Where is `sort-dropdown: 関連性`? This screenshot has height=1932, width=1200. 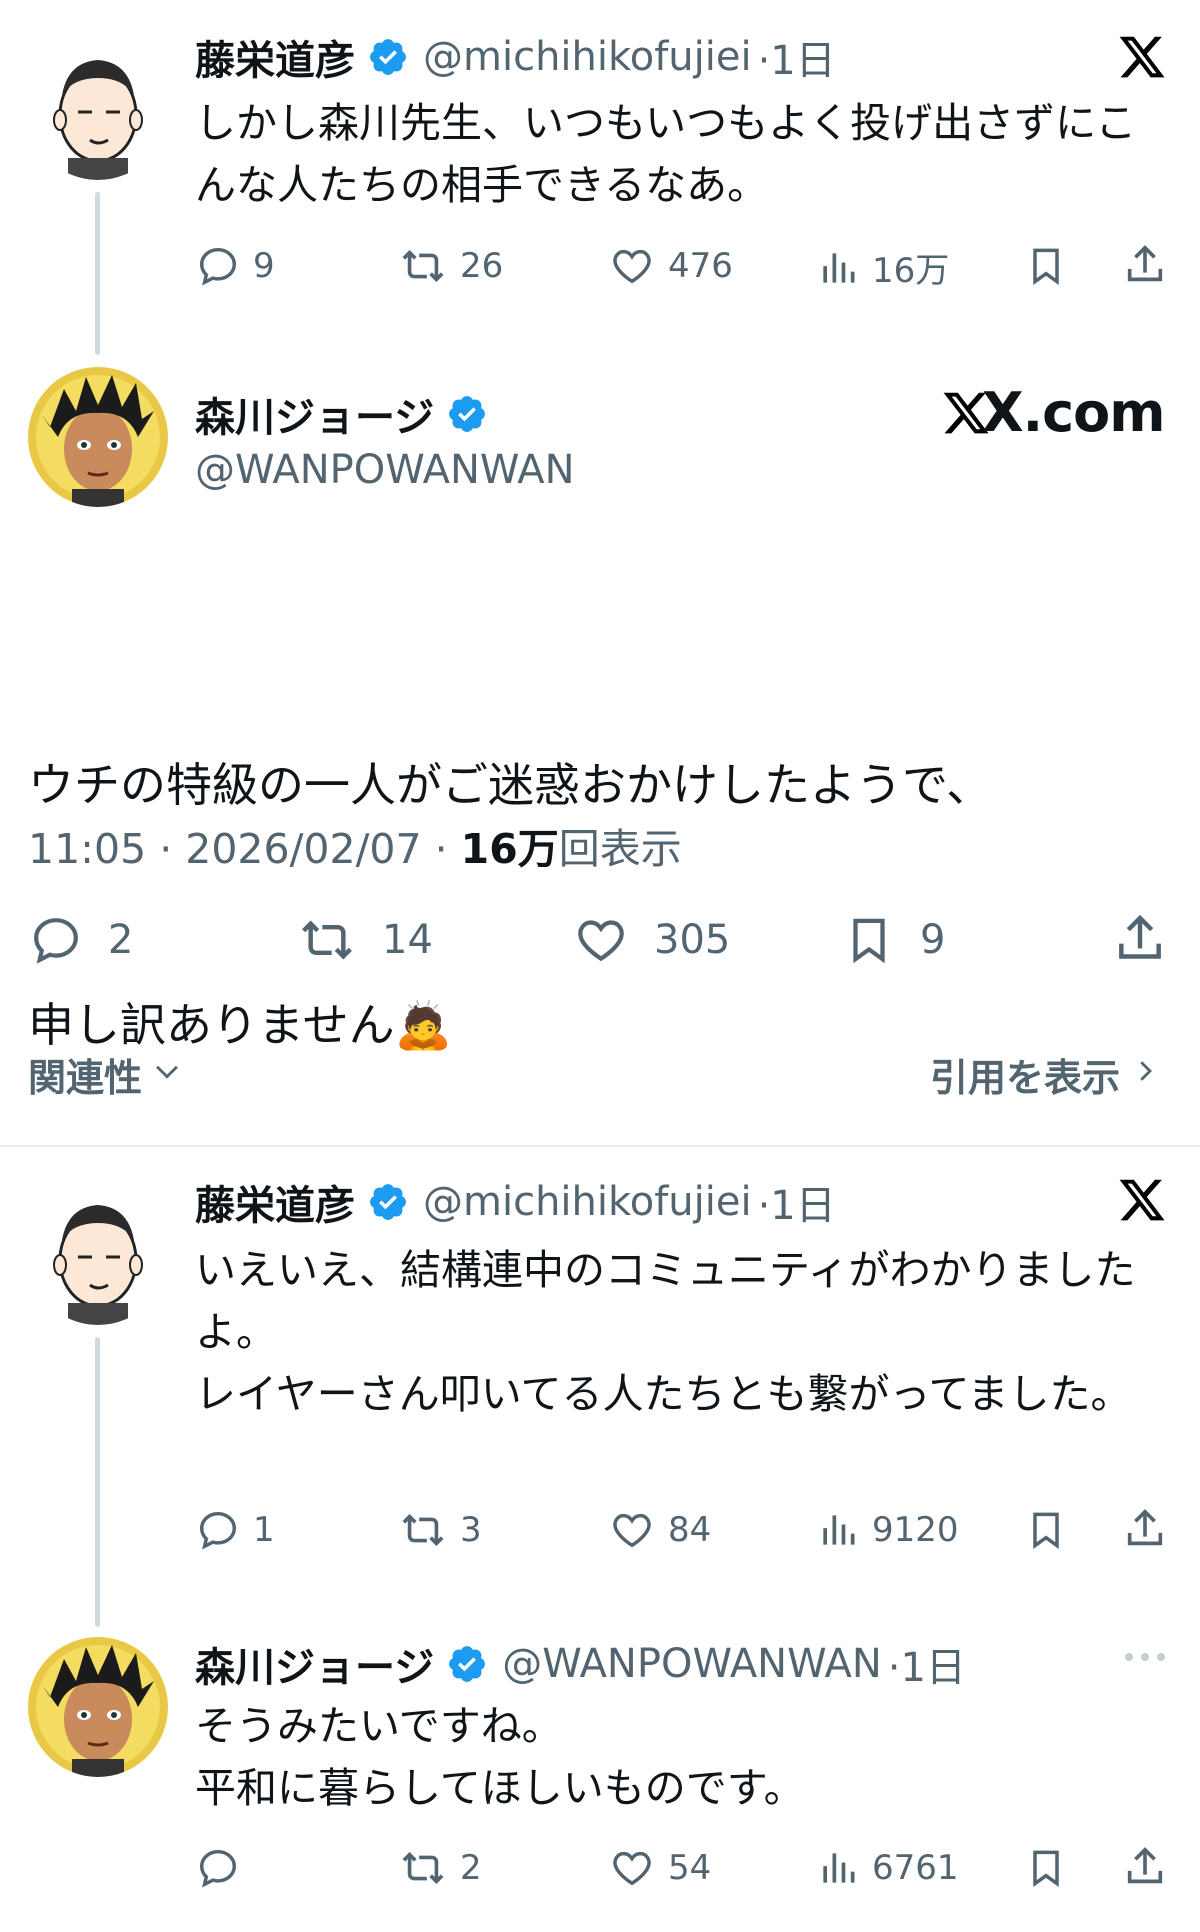 sort-dropdown: 関連性 is located at coordinates (106, 1074).